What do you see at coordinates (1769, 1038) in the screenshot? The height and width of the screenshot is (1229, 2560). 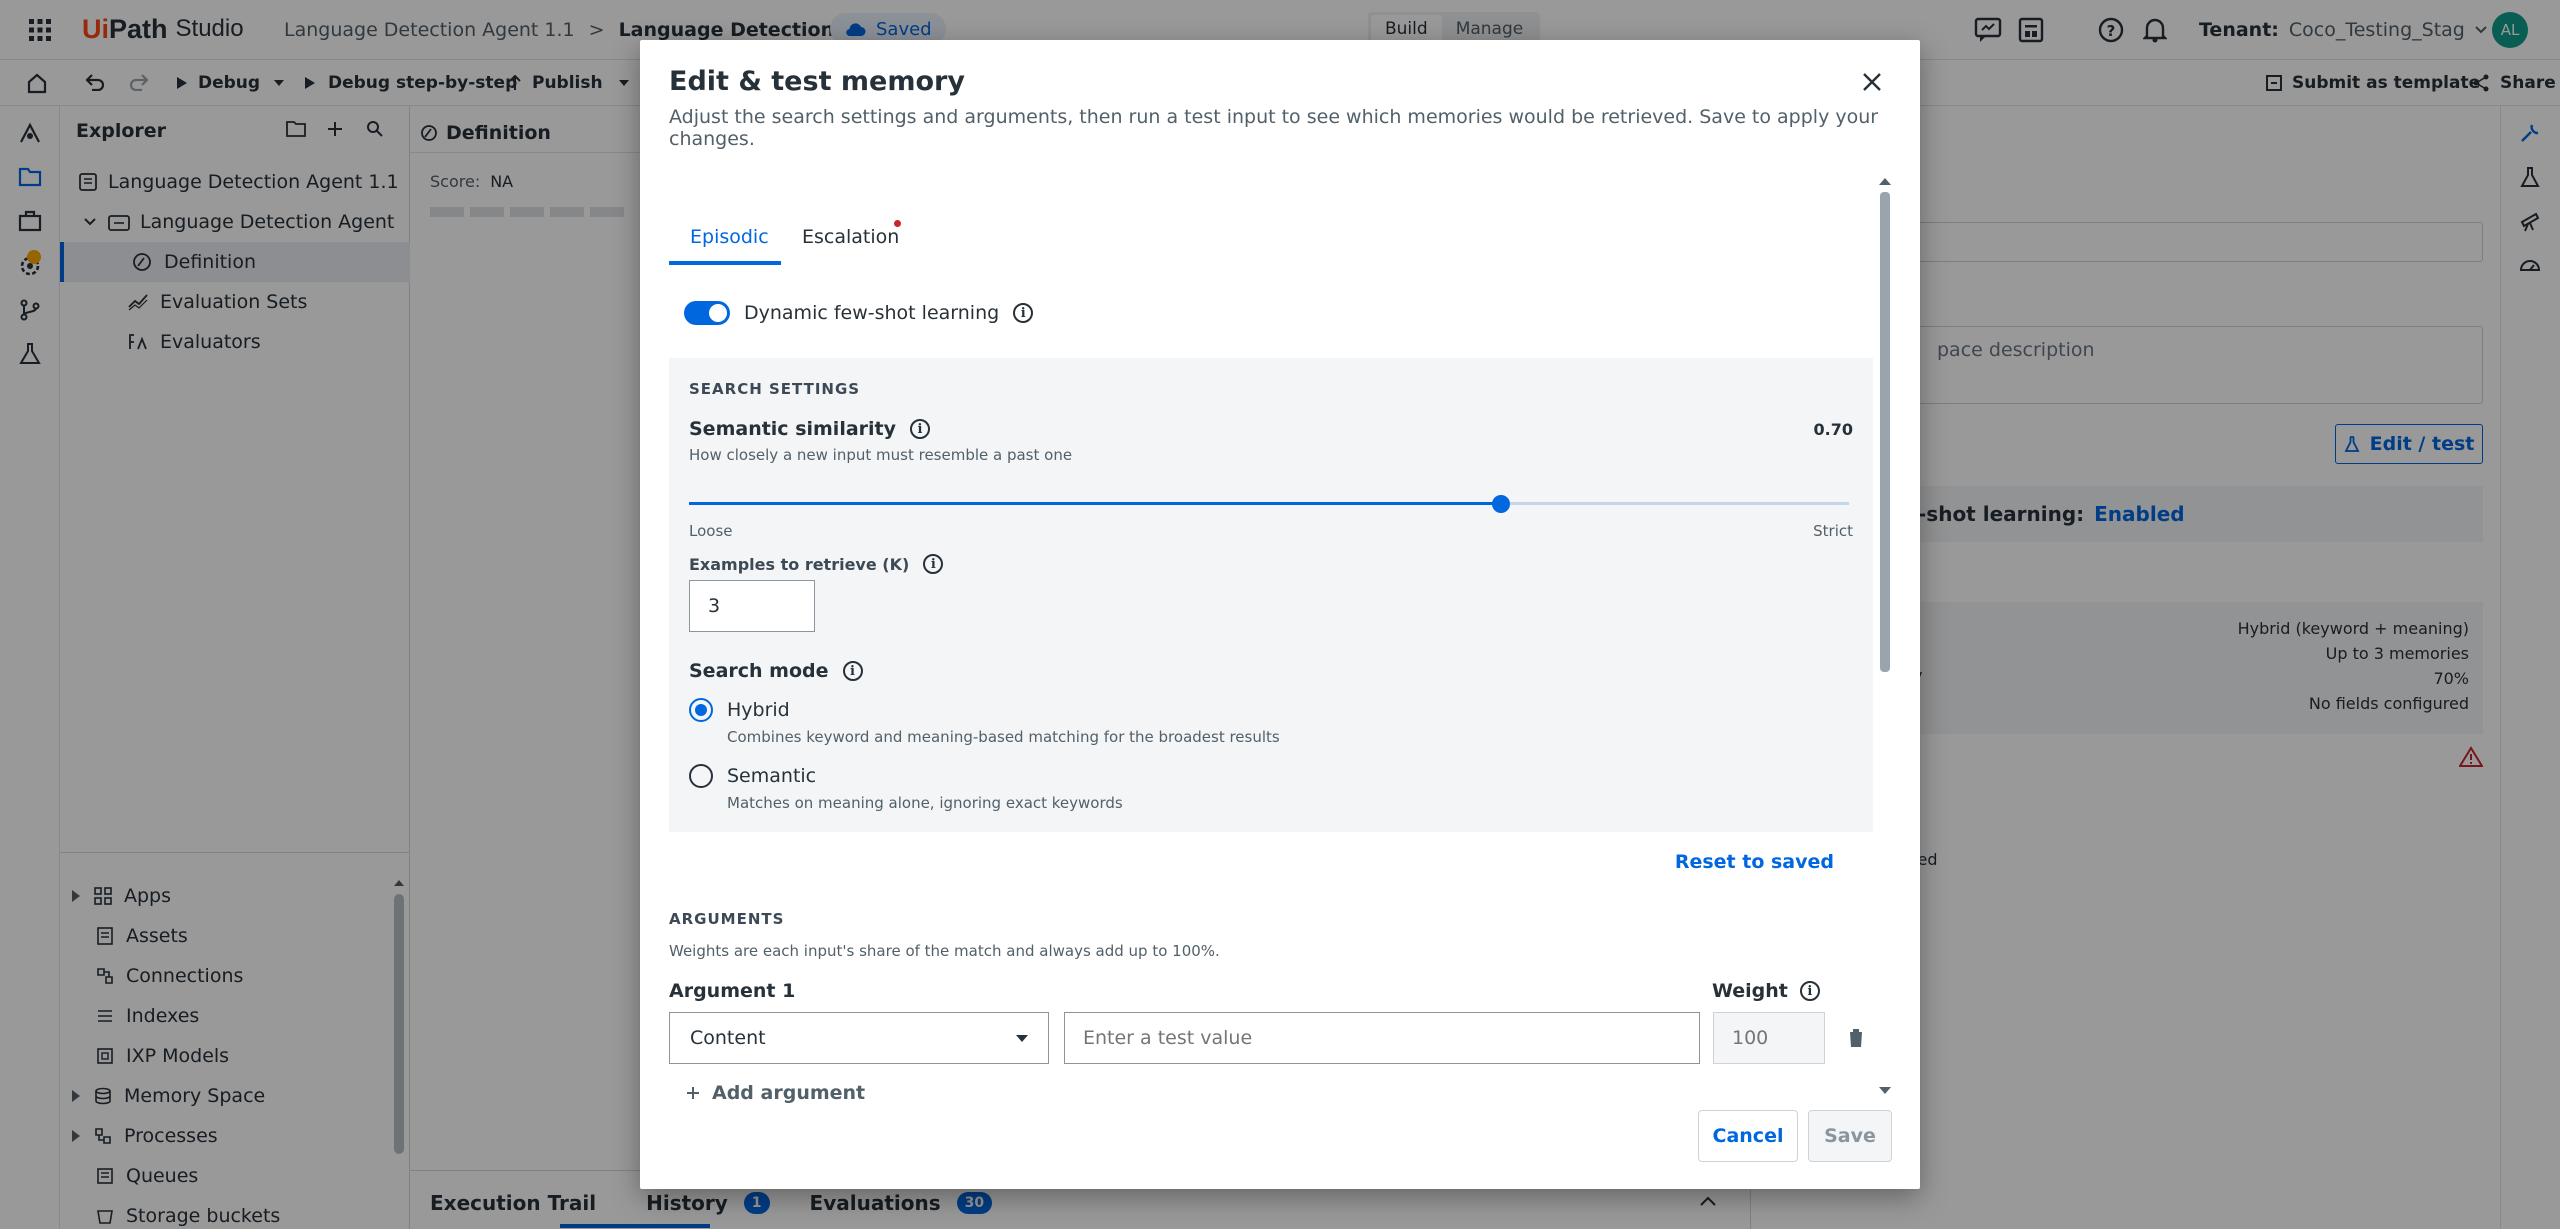 I see `argument-weight-input` at bounding box center [1769, 1038].